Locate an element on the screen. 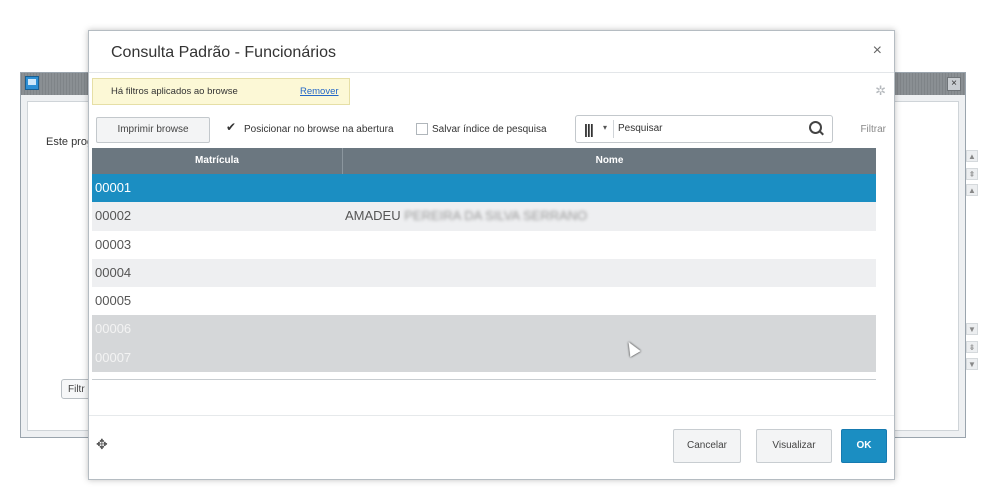 The height and width of the screenshot is (502, 990). search-icon is located at coordinates (815, 127).